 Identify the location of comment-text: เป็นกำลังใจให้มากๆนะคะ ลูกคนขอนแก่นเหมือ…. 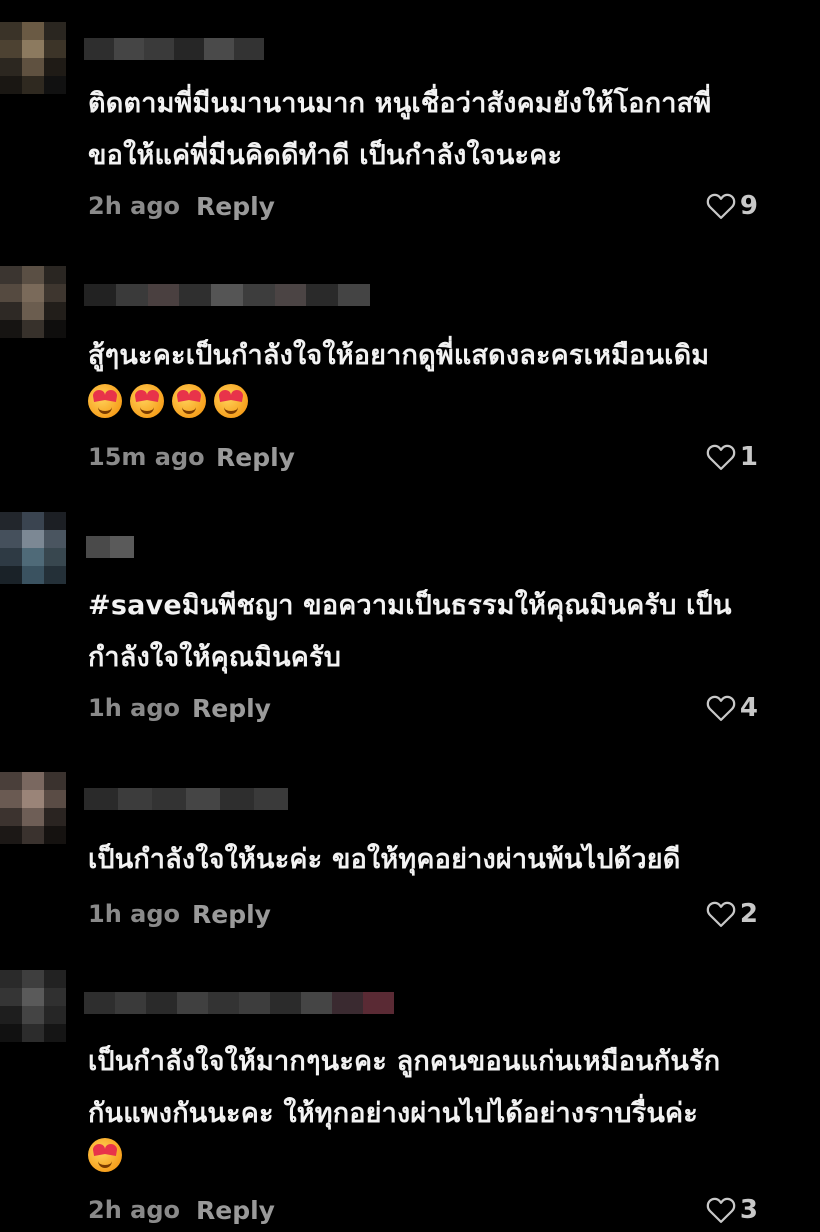
(404, 1087).